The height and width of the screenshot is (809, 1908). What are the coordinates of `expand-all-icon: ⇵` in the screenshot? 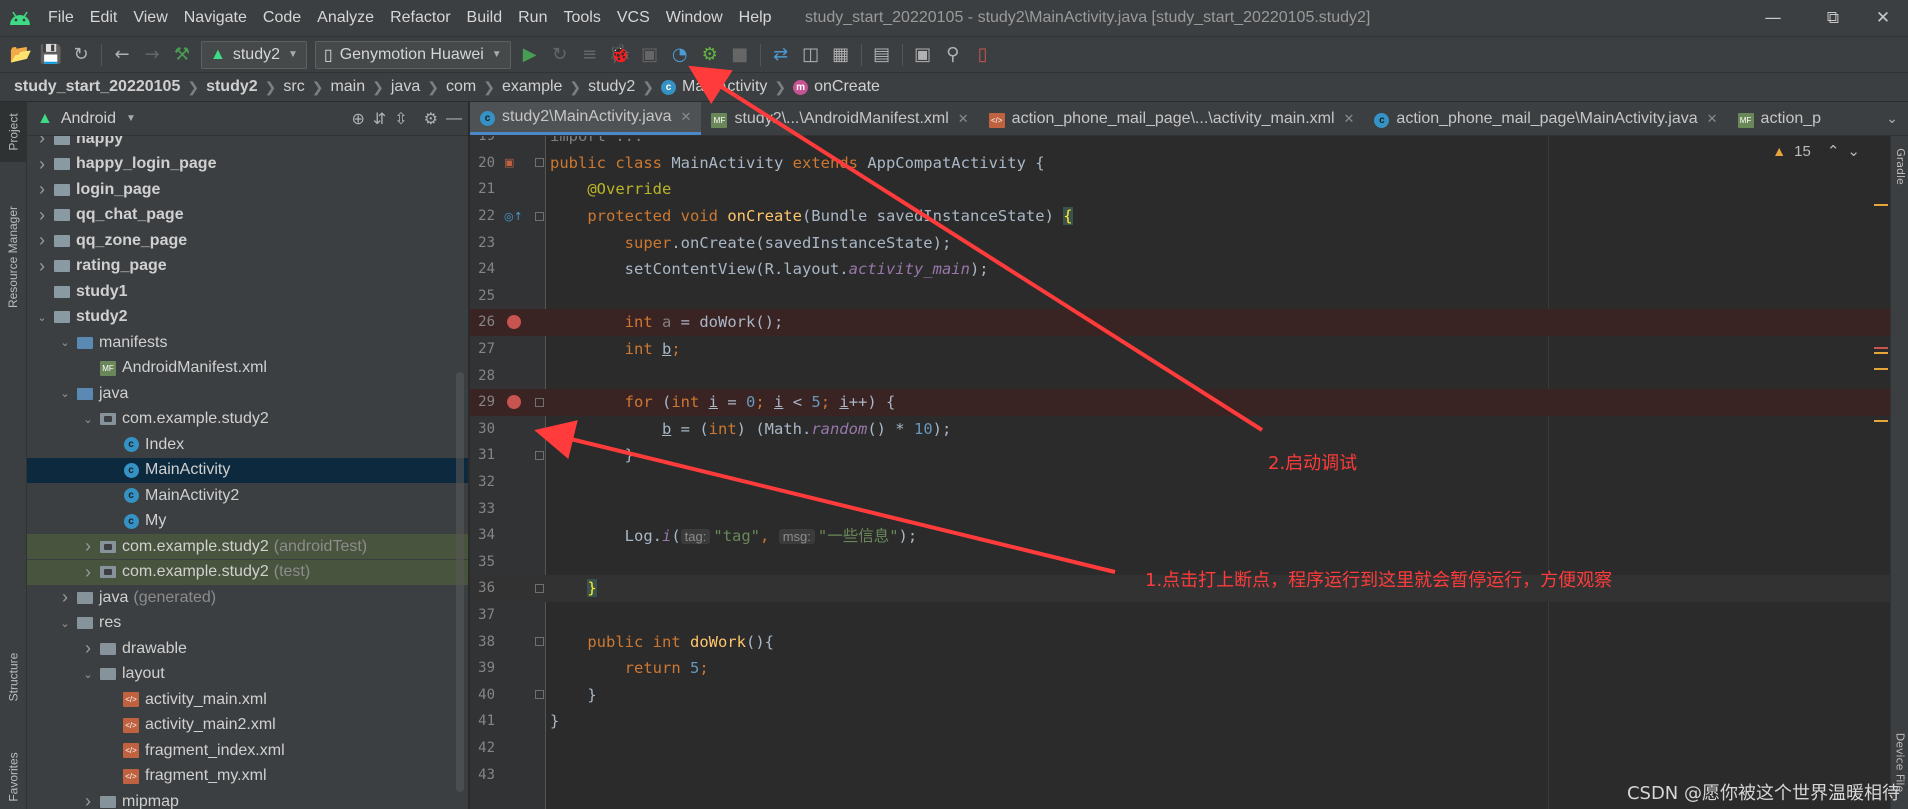 It's located at (379, 119).